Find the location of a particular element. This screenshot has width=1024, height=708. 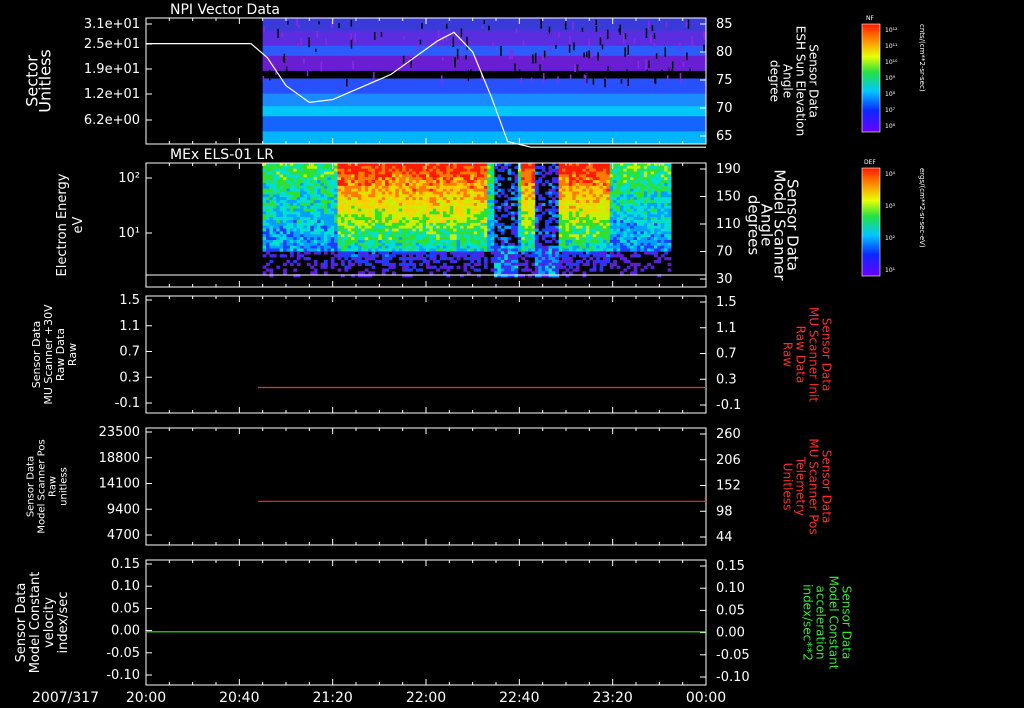

panel-1-y-tick-label: 1.2e+01 is located at coordinates (112, 94).